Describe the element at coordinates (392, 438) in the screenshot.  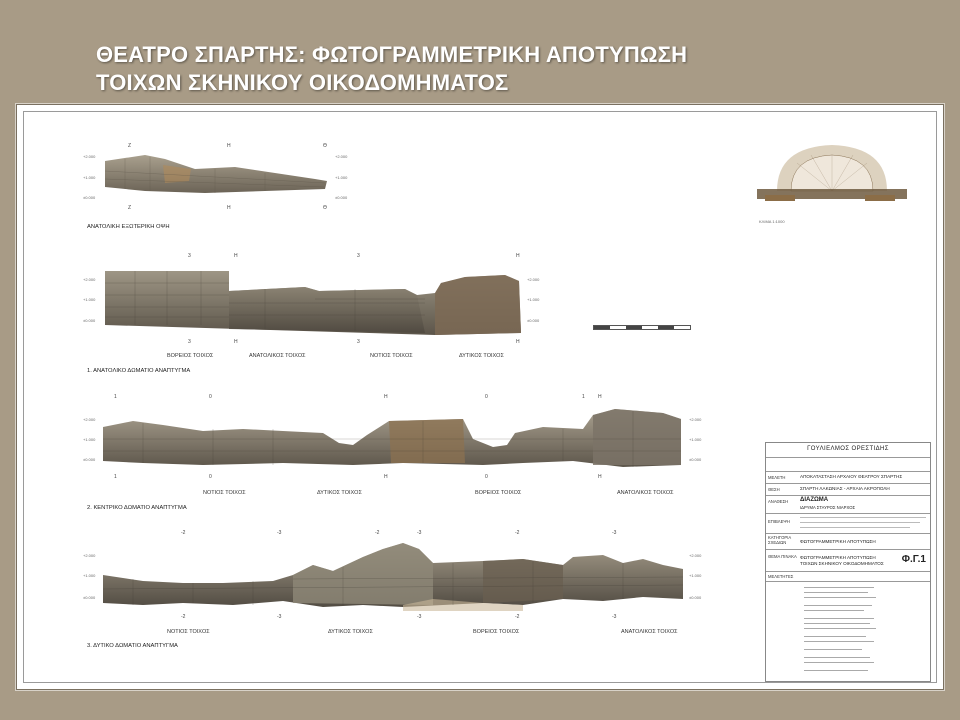
I see `room2-wall-image` at that location.